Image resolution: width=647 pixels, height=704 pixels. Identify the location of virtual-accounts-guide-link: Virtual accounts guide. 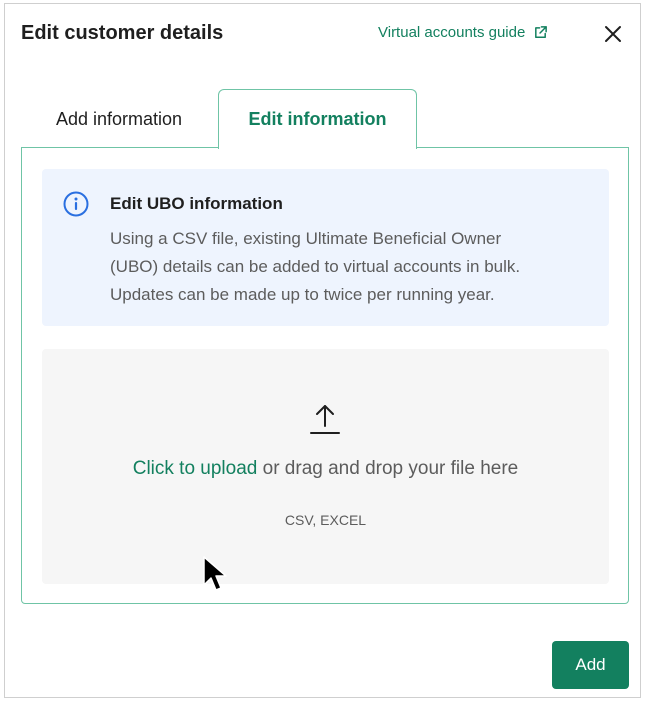
(463, 32).